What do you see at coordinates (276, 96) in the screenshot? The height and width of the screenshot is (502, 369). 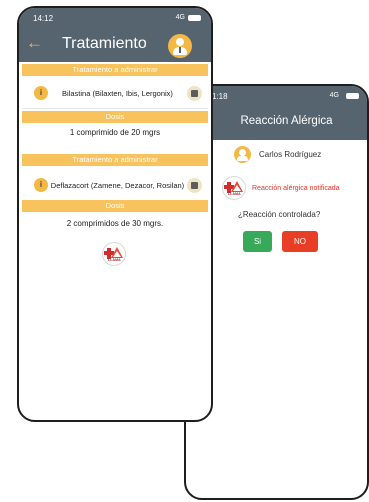 I see `status-bar: 1:18 4G` at bounding box center [276, 96].